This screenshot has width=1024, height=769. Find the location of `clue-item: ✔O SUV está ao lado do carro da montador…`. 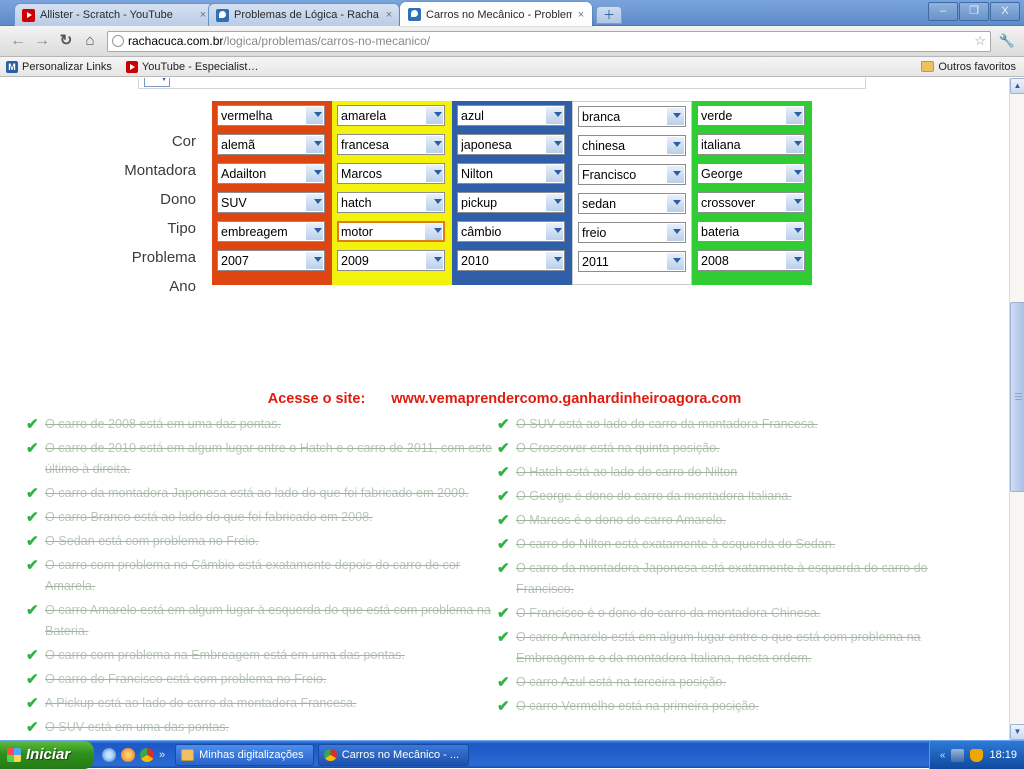

clue-item: ✔O SUV está ao lado do carro da montador… is located at coordinates (742, 424).